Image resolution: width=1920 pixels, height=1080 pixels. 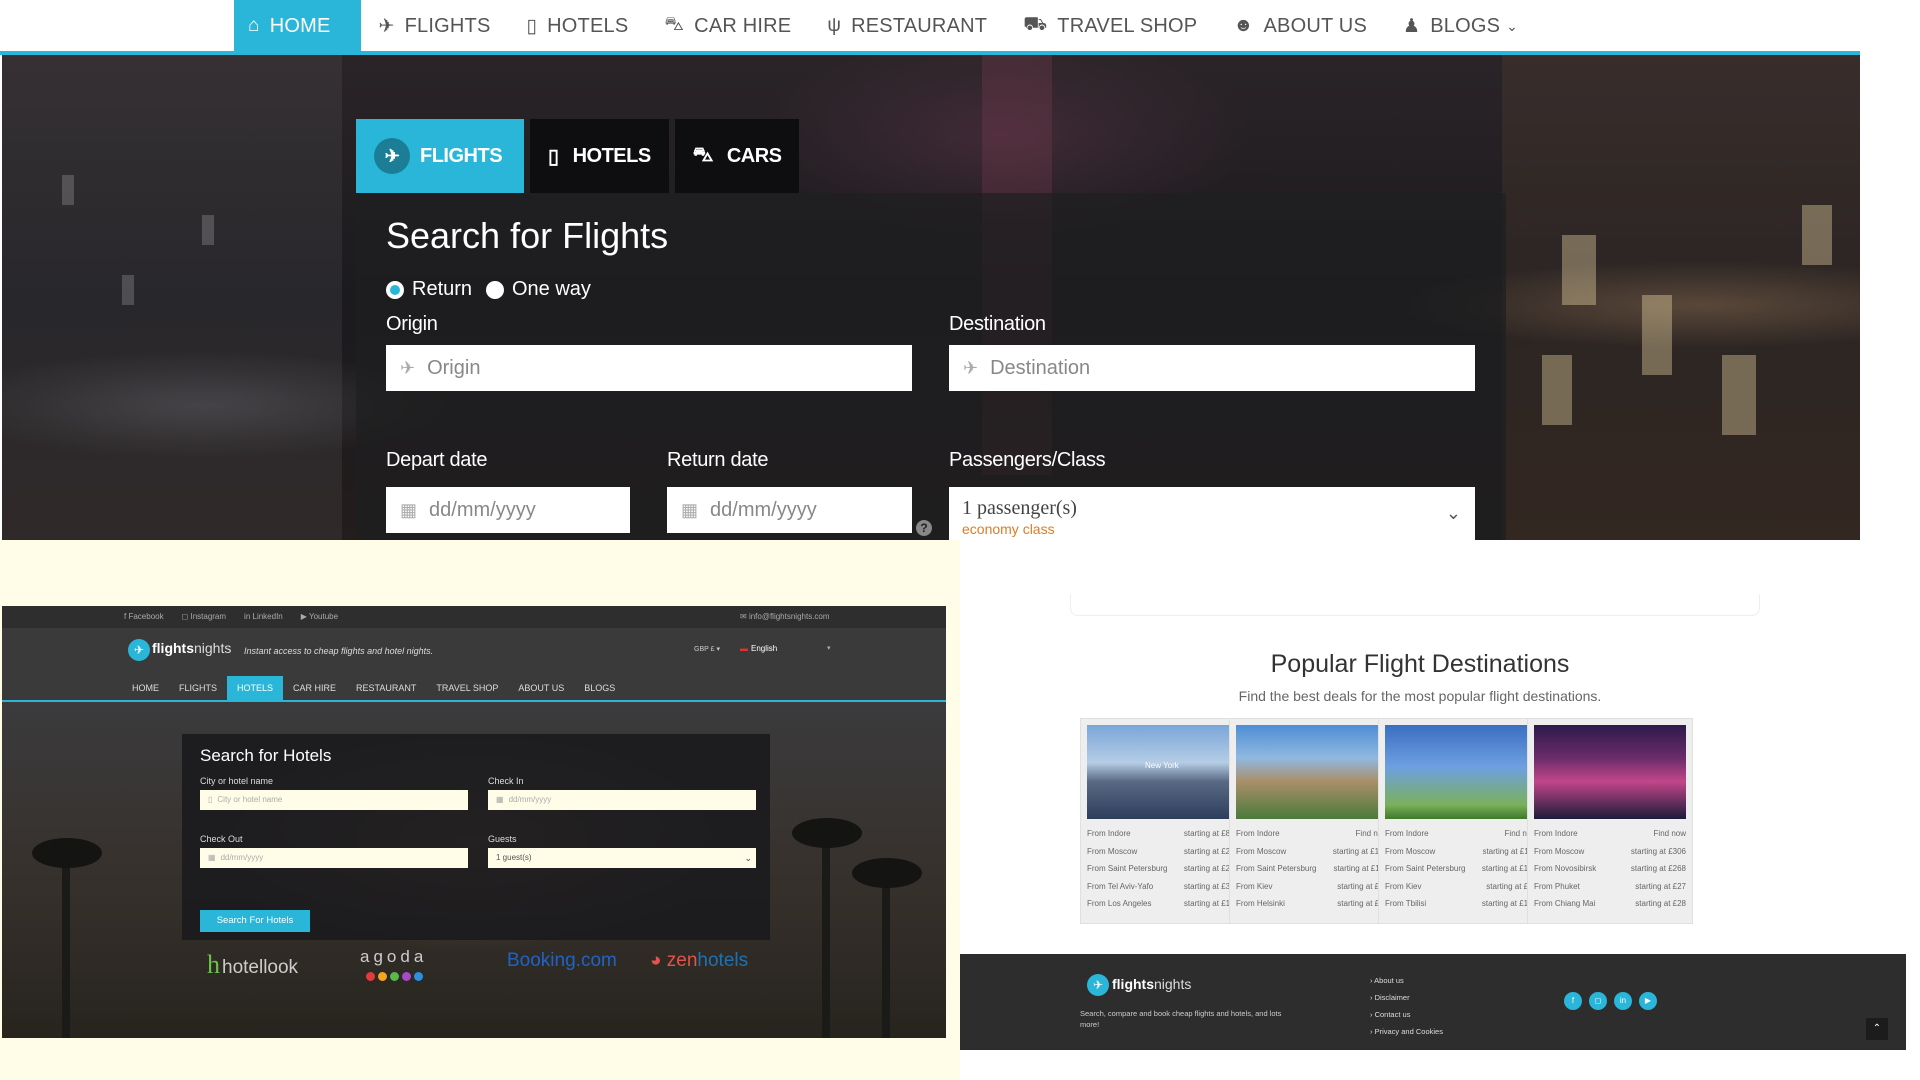 I want to click on nav-item-hotels: ▯ HOTELS, so click(x=577, y=26).